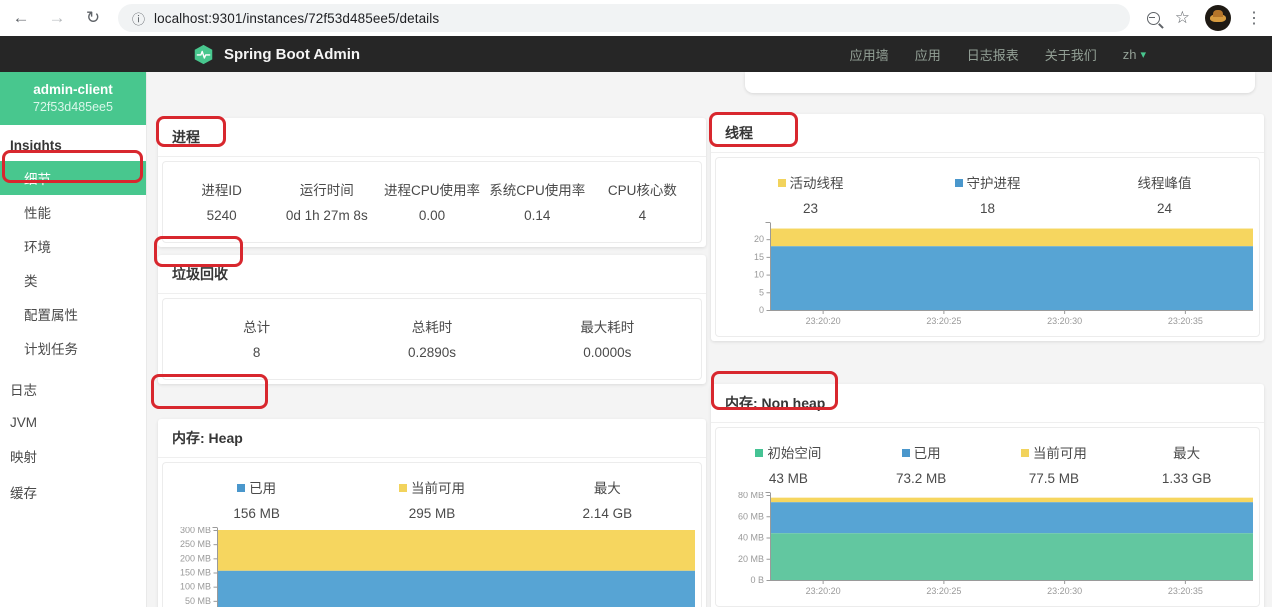 Image resolution: width=1272 pixels, height=607 pixels. Describe the element at coordinates (432, 438) in the screenshot. I see `memory-heap-panel-title: 内存: Heap` at that location.